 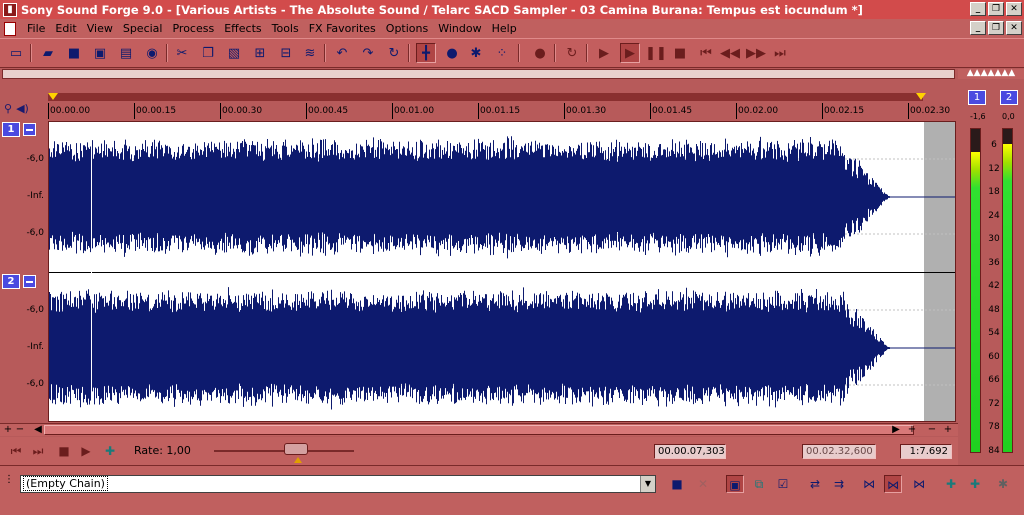 I want to click on loop-icon: ↻, so click(x=572, y=53).